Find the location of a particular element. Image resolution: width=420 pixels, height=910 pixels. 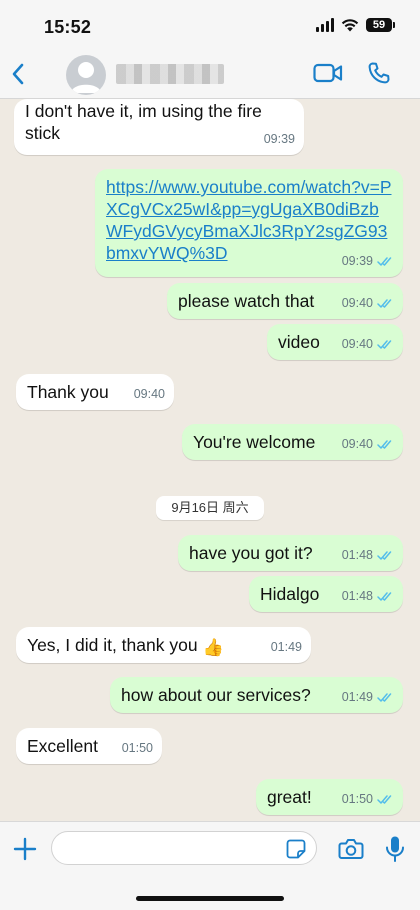

camera-button is located at coordinates (351, 849).